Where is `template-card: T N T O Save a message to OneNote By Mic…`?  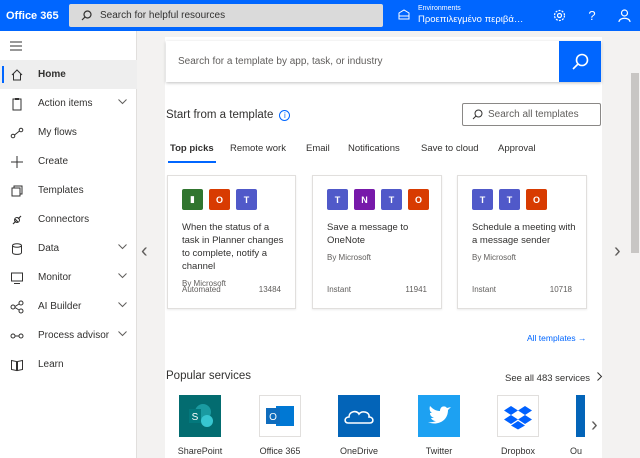
template-card: T N T O Save a message to OneNote By Mic… is located at coordinates (377, 242).